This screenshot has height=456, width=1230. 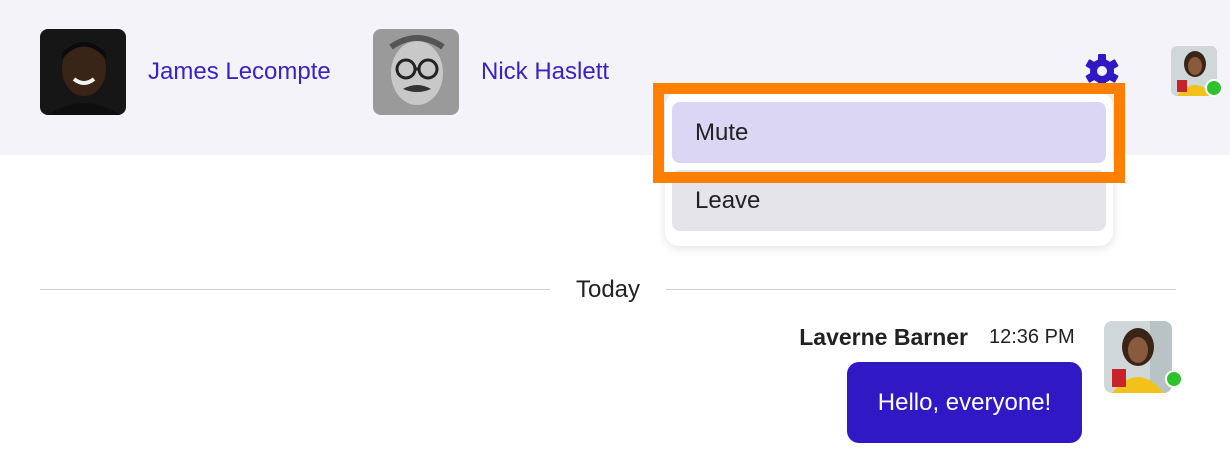 I want to click on member-james-lecompte: James Lecompte, so click(x=185, y=72).